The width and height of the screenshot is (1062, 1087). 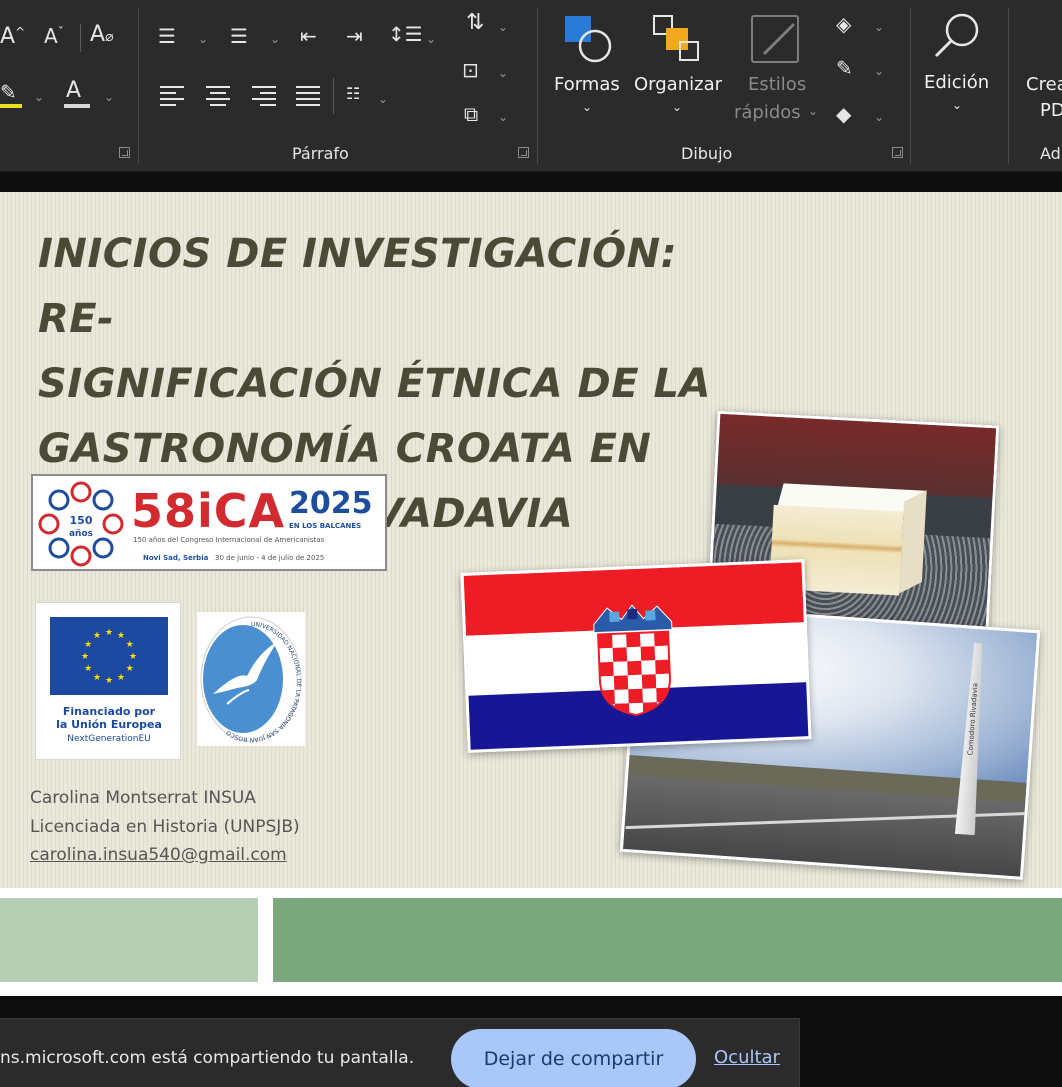 I want to click on search-icon, so click(x=956, y=35).